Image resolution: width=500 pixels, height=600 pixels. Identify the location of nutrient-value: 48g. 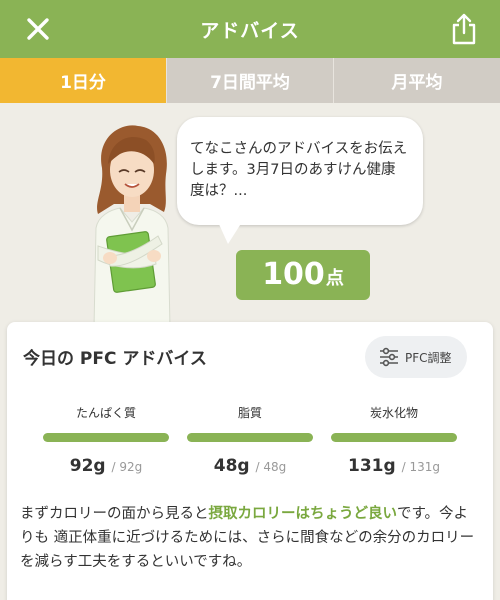
(231, 466).